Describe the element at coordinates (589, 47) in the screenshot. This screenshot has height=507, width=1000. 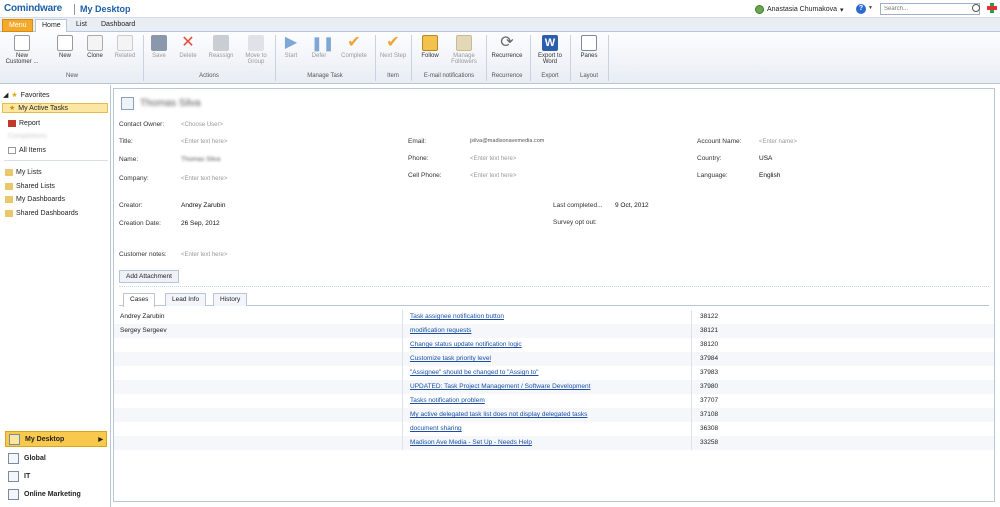
I see `panes-button: Panes` at that location.